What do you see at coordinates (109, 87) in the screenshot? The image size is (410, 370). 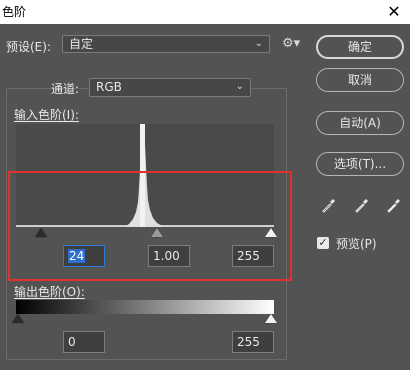 I see `channel-select-value: RGB` at bounding box center [109, 87].